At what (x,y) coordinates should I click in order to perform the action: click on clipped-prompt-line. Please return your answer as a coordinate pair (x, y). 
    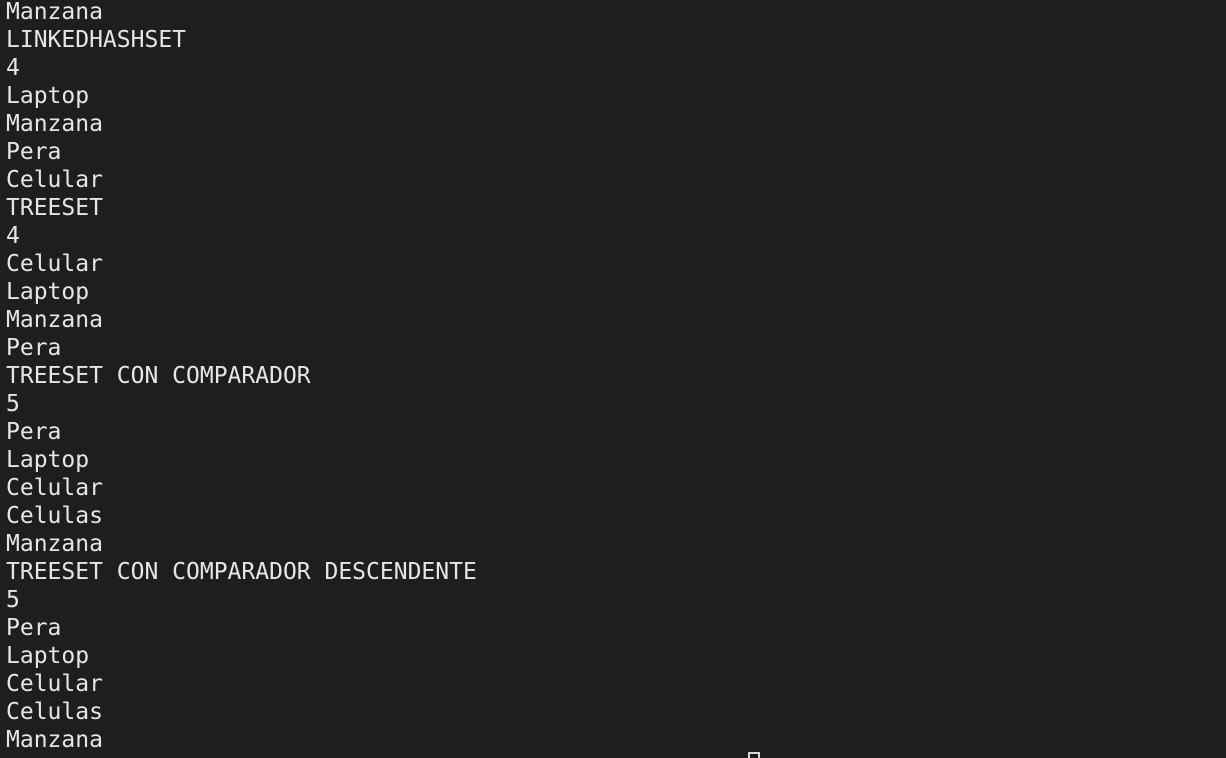
    Looking at the image, I should click on (266, 755).